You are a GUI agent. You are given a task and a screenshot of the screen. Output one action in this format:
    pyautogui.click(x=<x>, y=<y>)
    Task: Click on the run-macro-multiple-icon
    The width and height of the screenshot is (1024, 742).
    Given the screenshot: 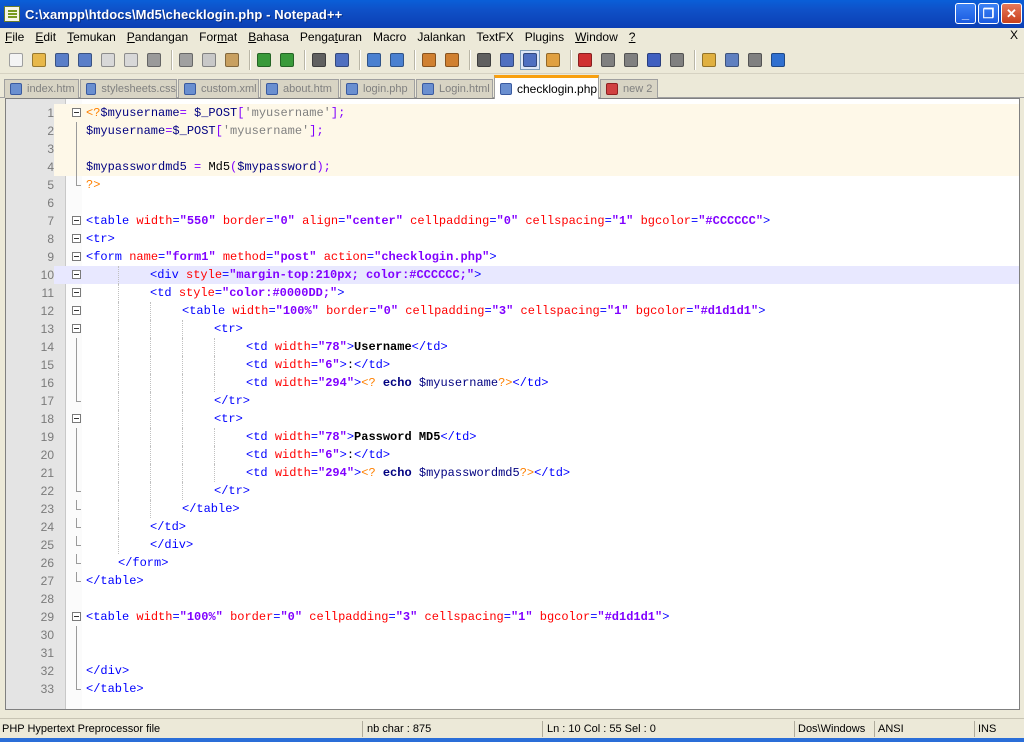 What is the action you would take?
    pyautogui.click(x=654, y=60)
    